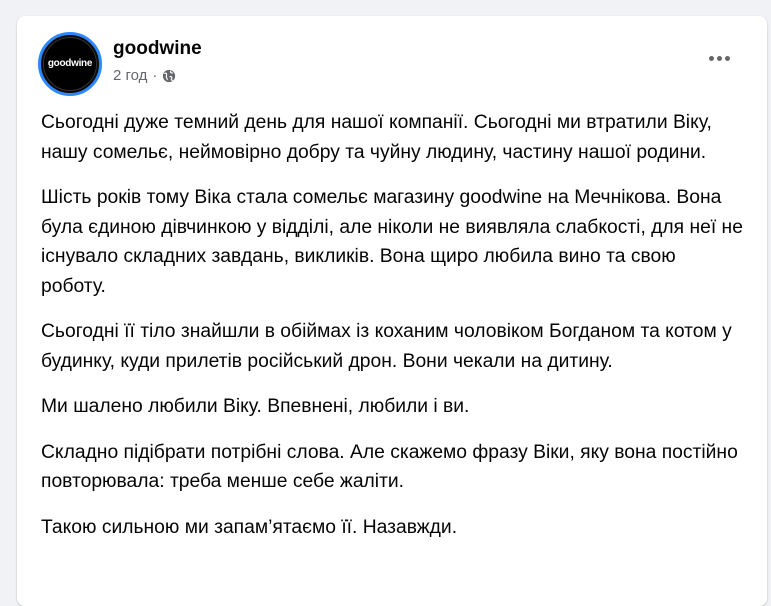 The image size is (771, 606). I want to click on more-options-icon, so click(719, 58).